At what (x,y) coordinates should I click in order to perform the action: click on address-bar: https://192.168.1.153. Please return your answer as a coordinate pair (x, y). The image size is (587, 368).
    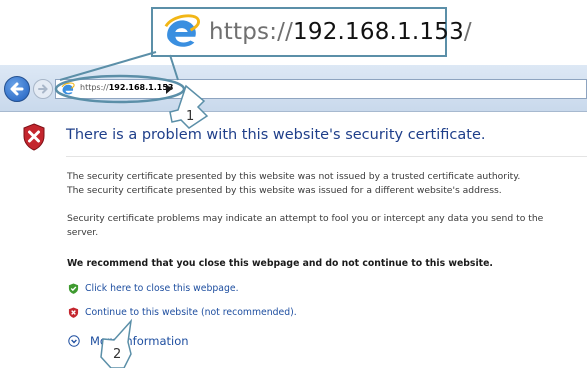
    Looking at the image, I should click on (321, 89).